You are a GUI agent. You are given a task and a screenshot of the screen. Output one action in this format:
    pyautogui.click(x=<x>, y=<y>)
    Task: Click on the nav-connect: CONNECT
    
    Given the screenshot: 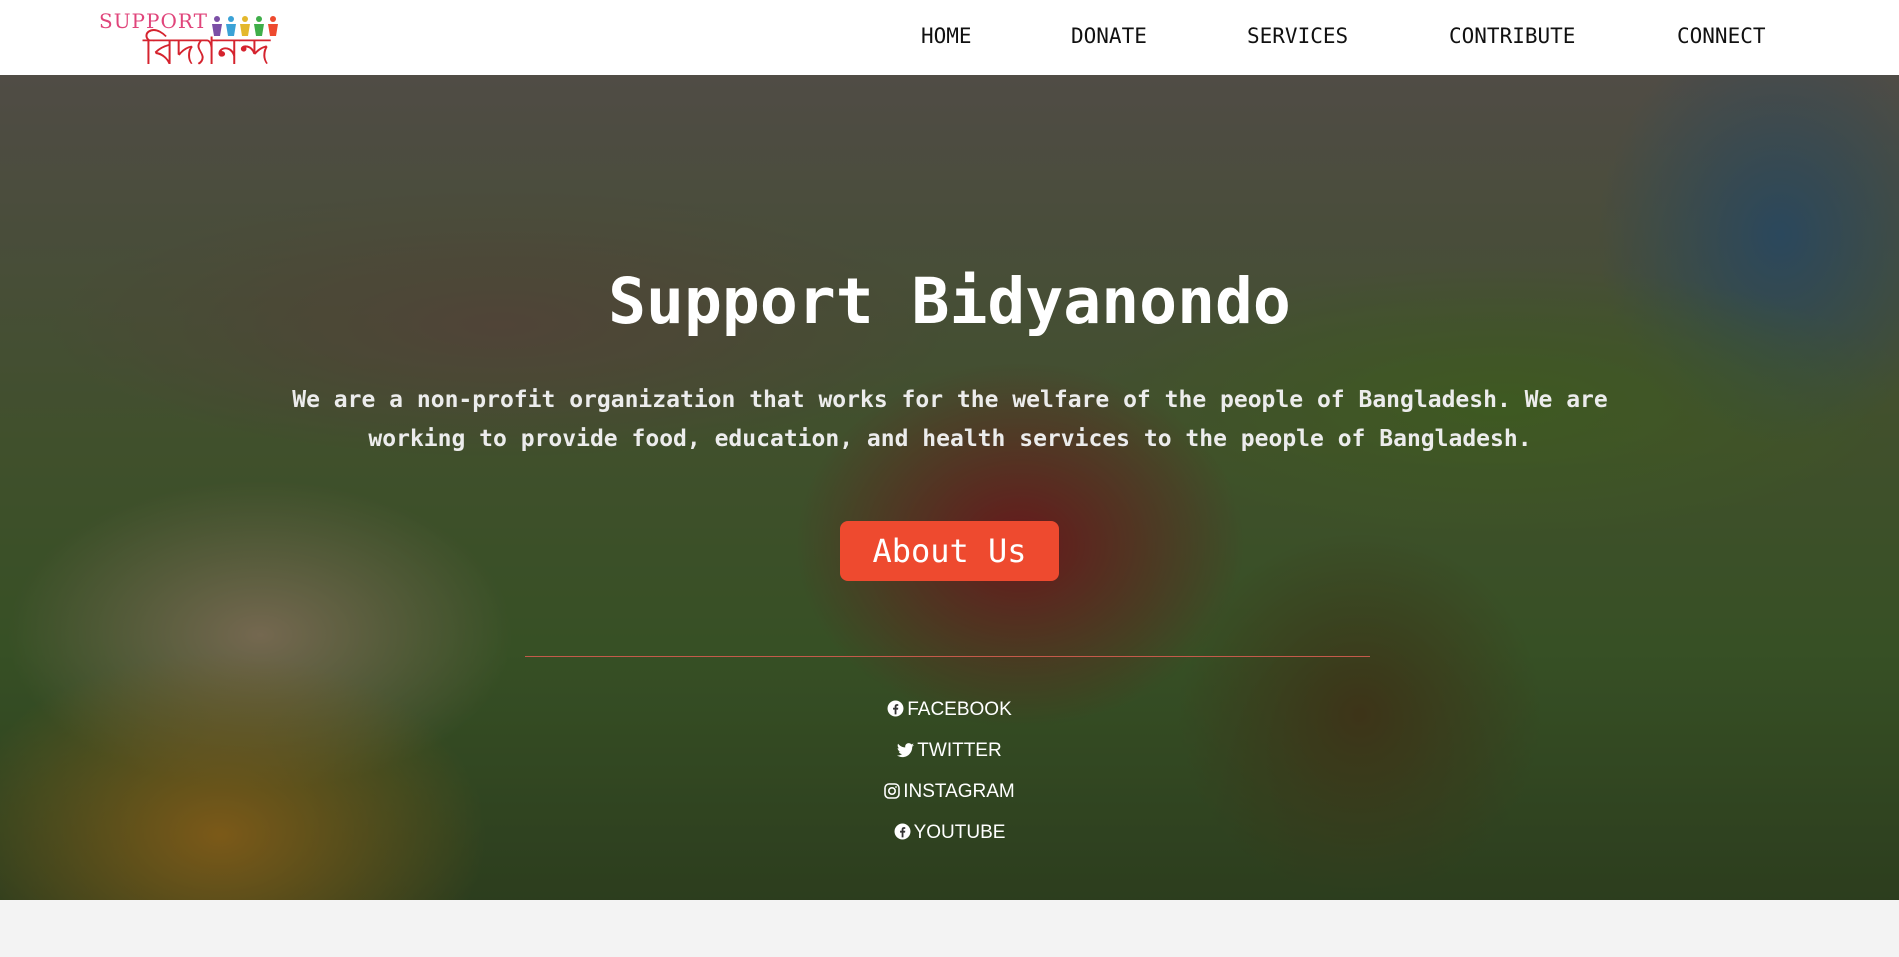 What is the action you would take?
    pyautogui.click(x=1721, y=36)
    